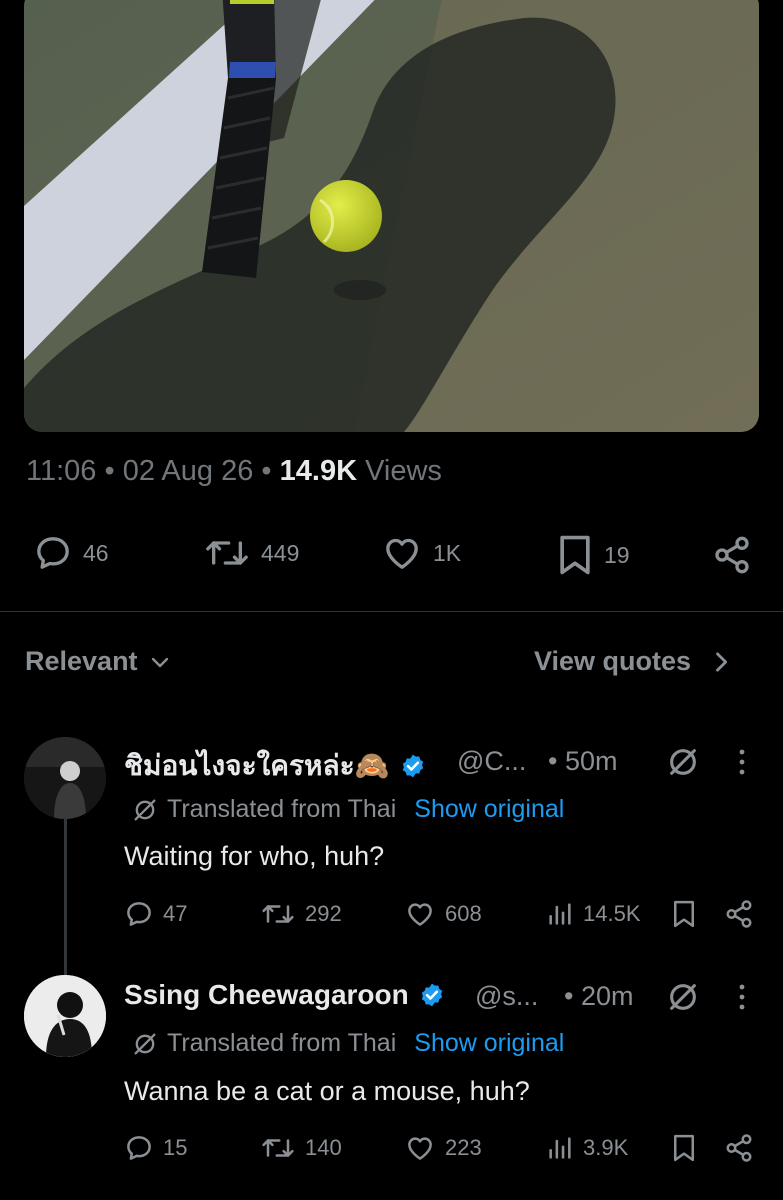  I want to click on like-count: 1K, so click(447, 552).